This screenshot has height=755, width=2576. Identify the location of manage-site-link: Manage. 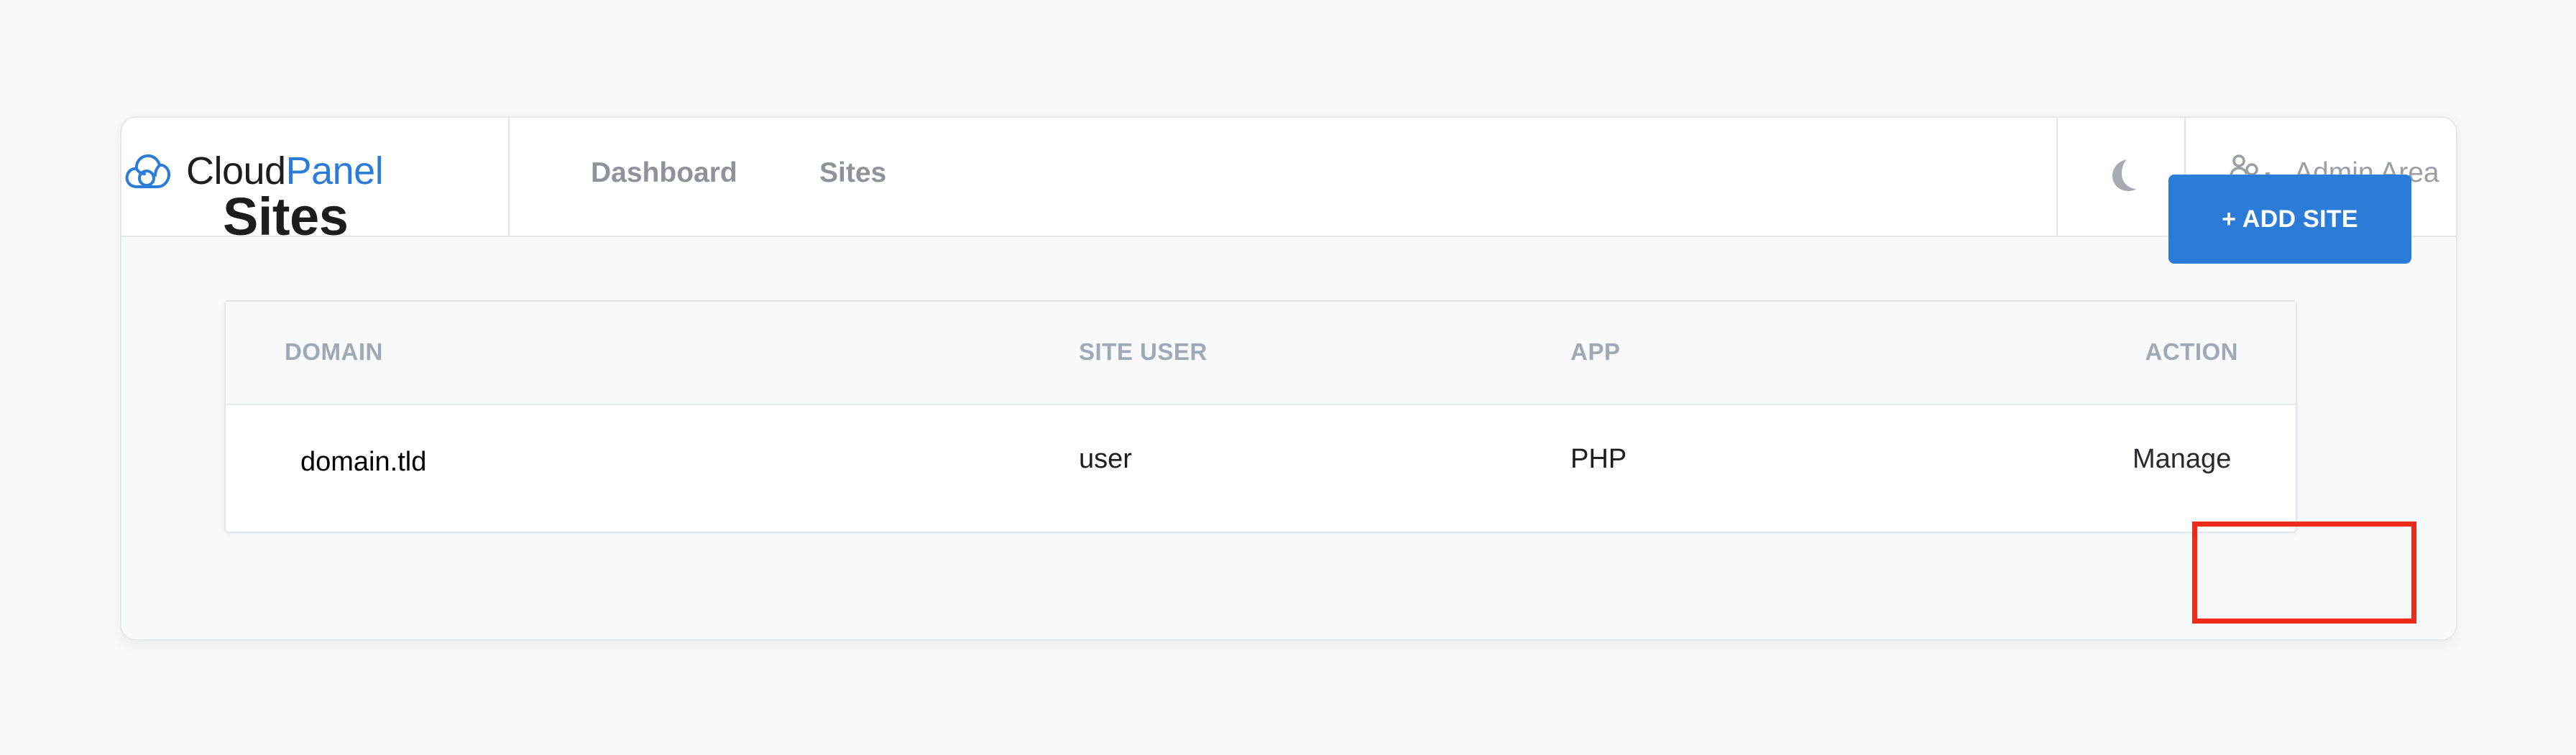
(2182, 460).